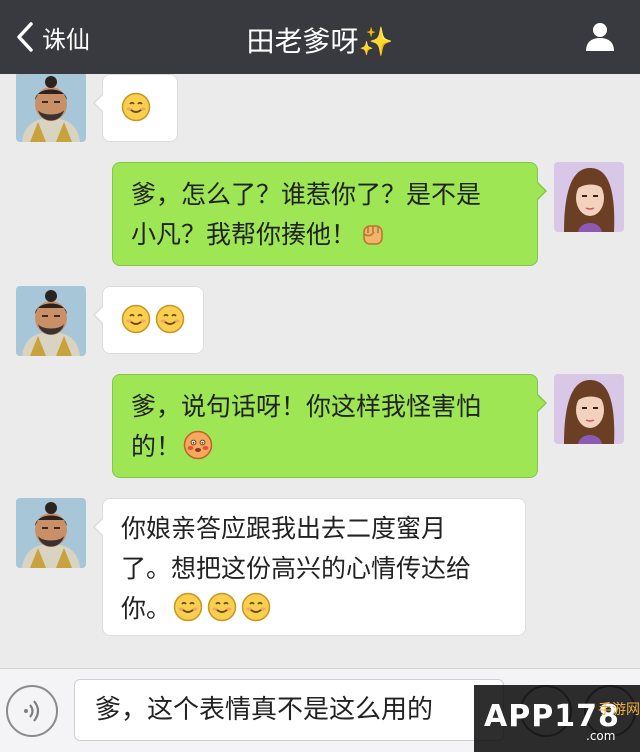  Describe the element at coordinates (306, 194) in the screenshot. I see `message-text-line: 爹，怎么了？谁惹你了？是不是` at that location.